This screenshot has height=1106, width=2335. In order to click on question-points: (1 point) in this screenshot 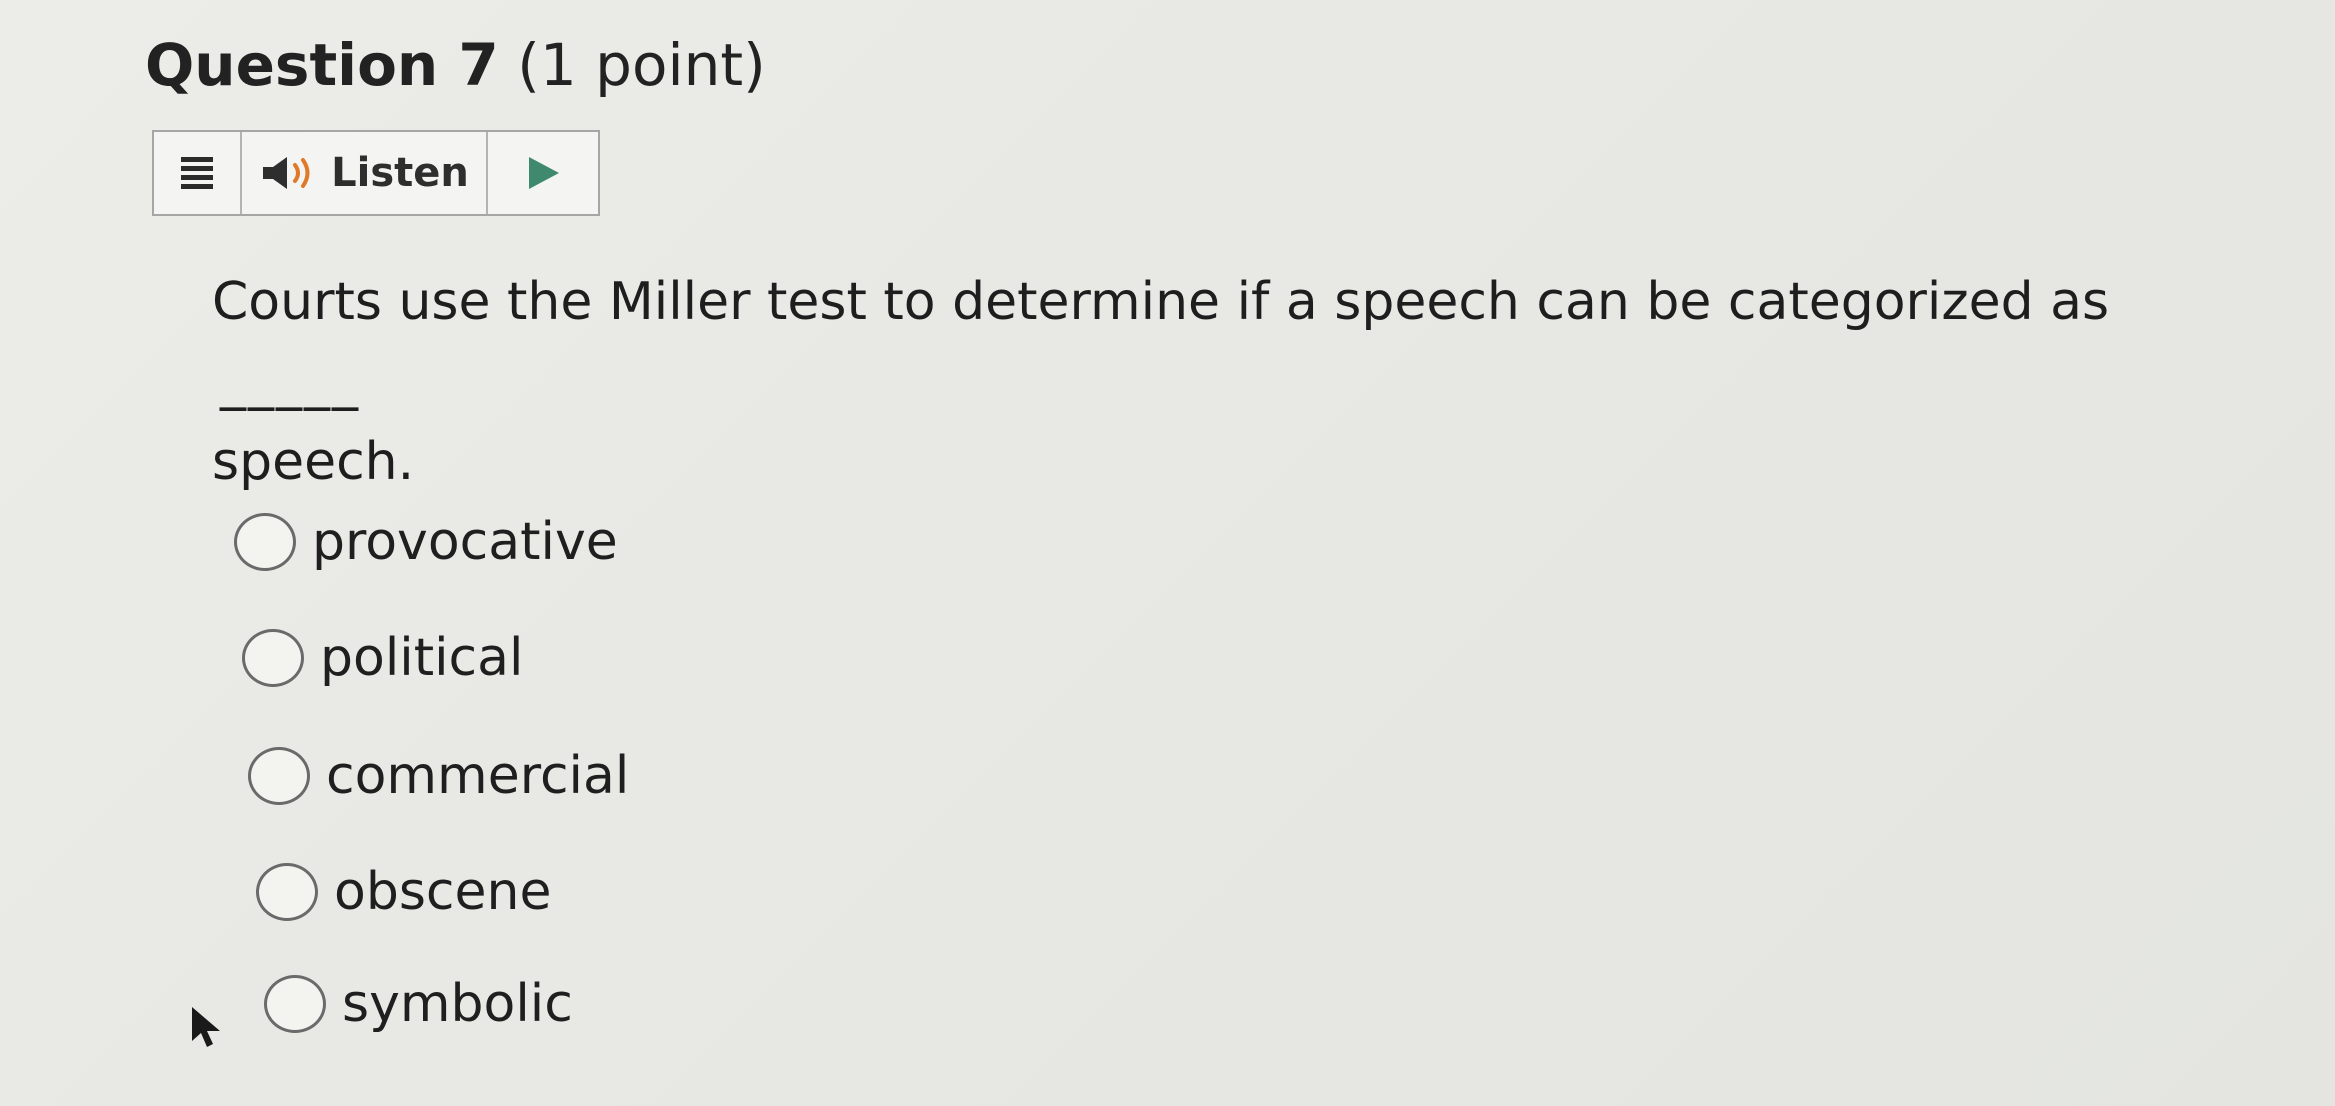, I will do `click(641, 65)`.